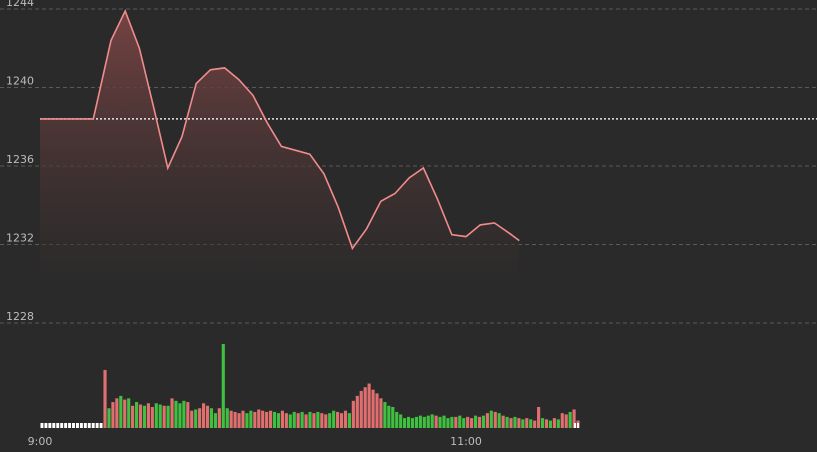  Describe the element at coordinates (466, 441) in the screenshot. I see `x-tick-label: 11:00` at that location.